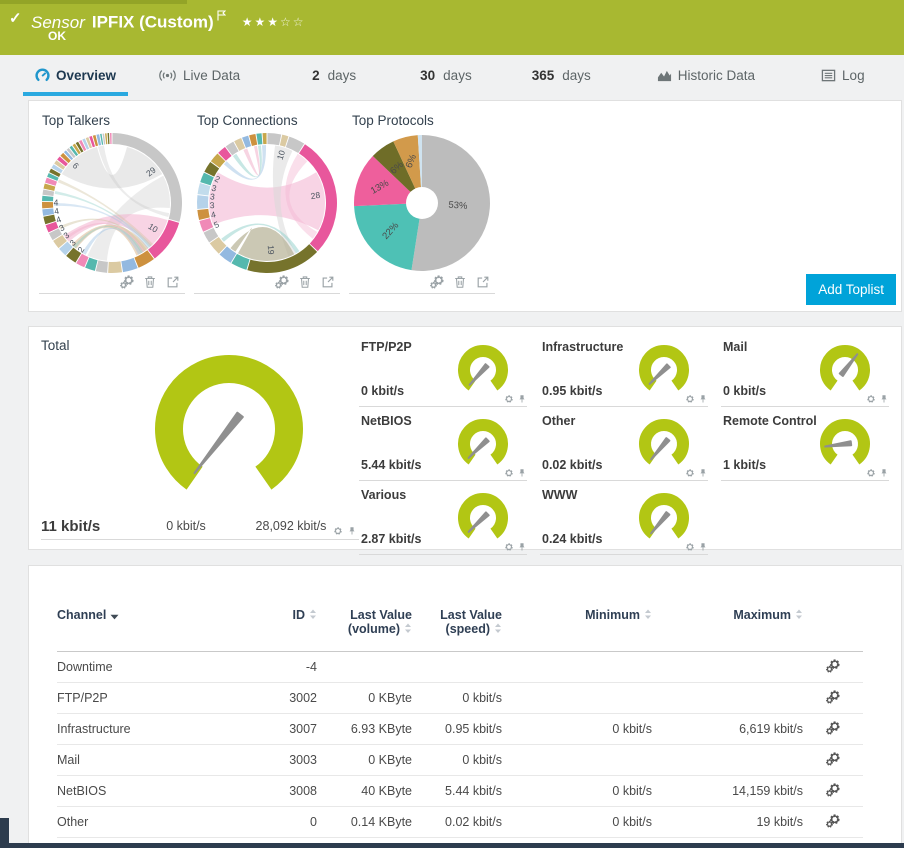 The width and height of the screenshot is (904, 848). Describe the element at coordinates (381, 729) in the screenshot. I see `cell-lv_volume: 6.93 KByte` at that location.